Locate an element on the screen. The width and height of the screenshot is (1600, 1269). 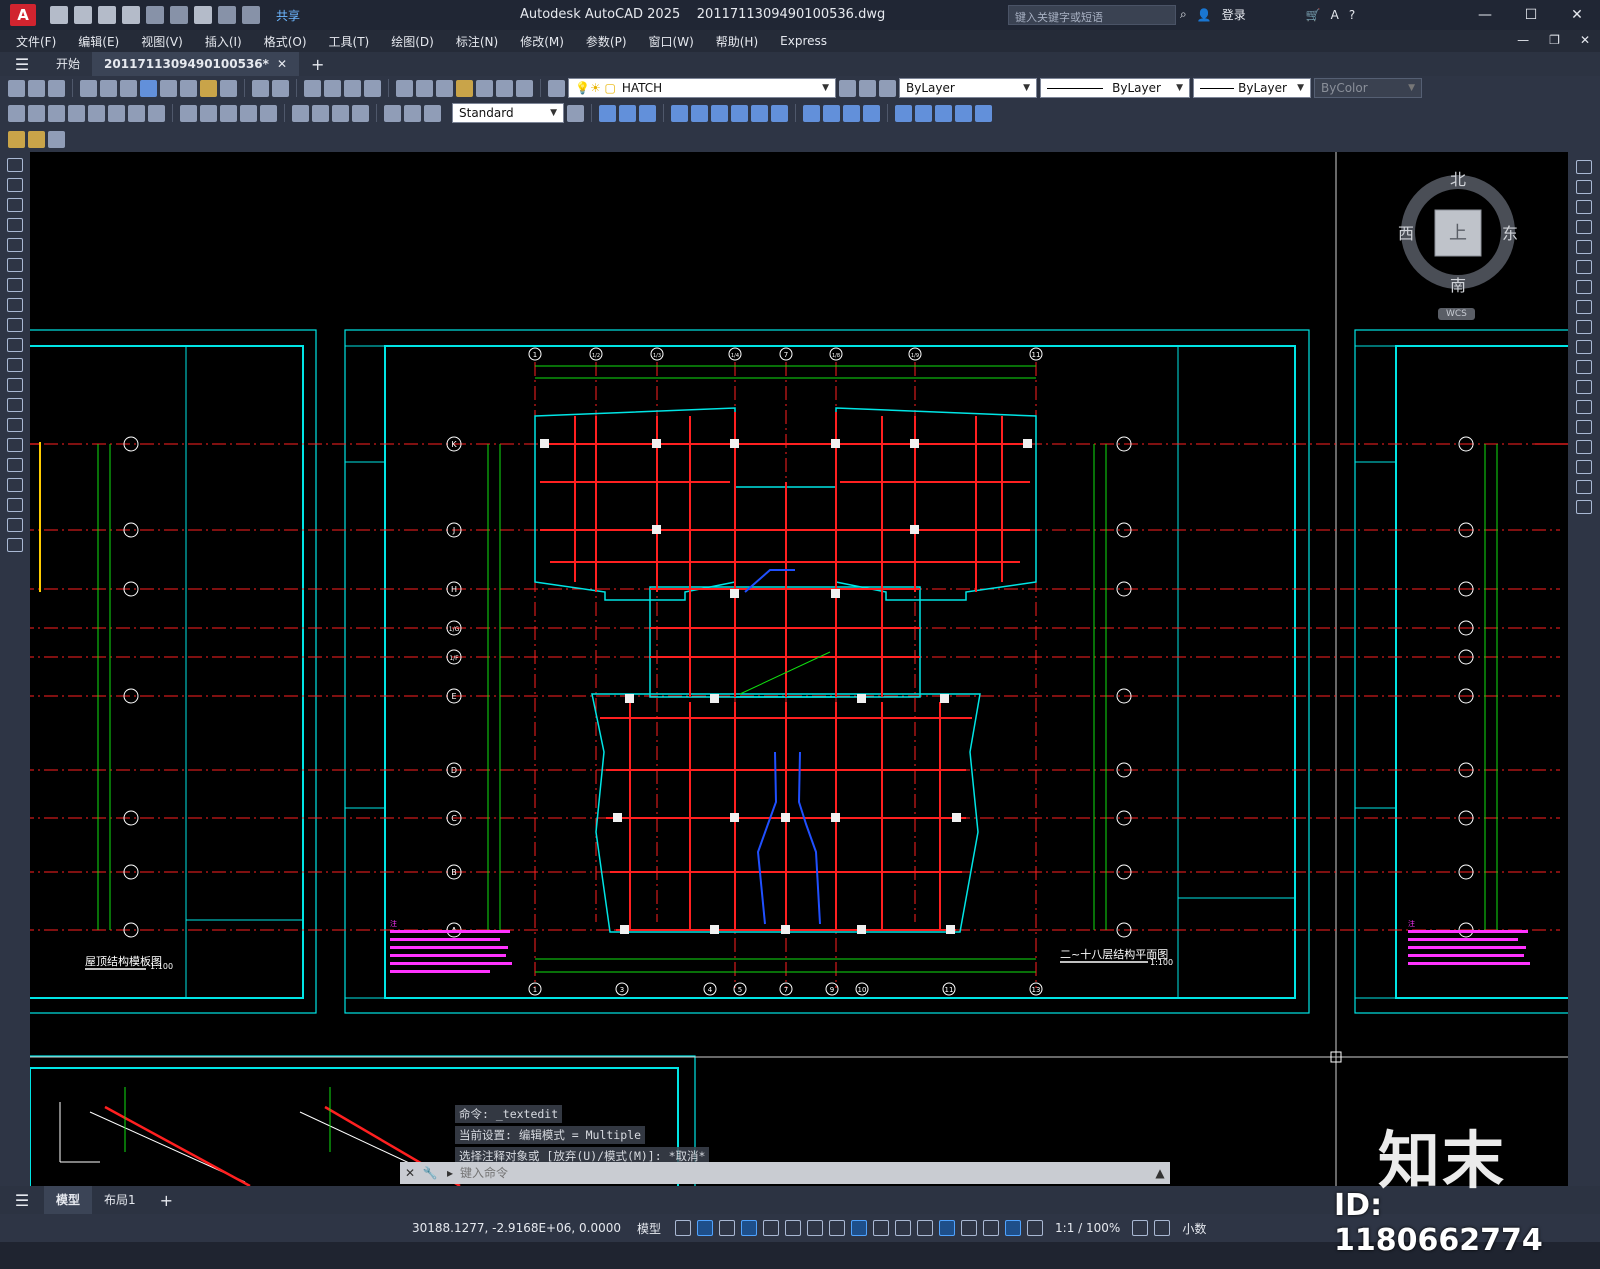
menu-help: 帮助(H) is located at coordinates (737, 41).